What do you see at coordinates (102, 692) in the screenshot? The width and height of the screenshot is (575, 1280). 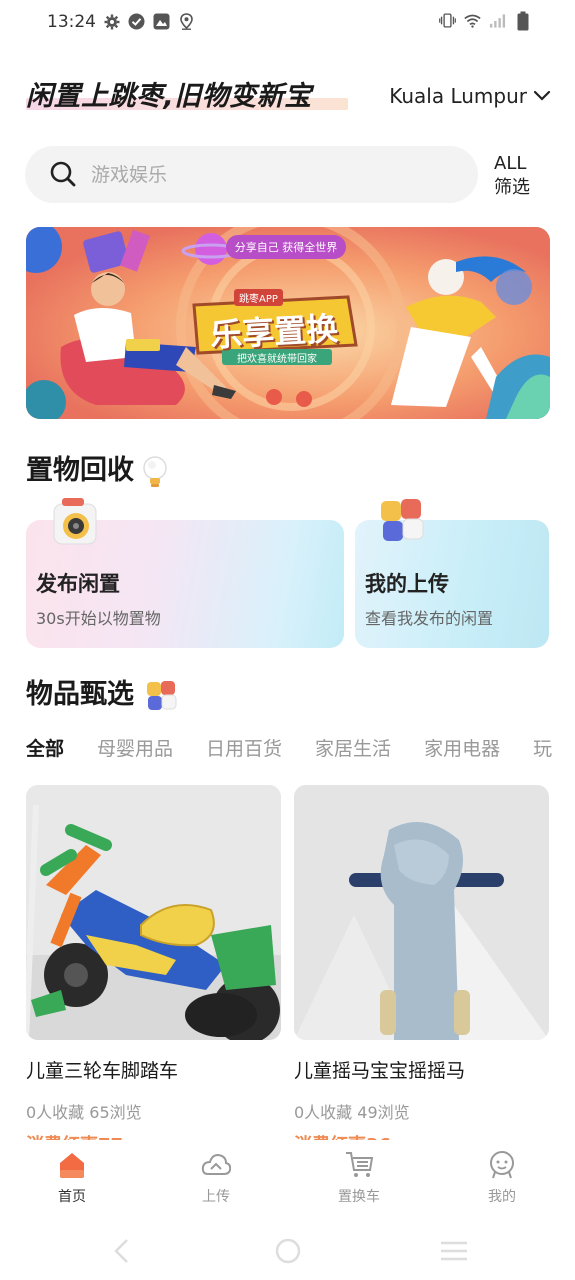 I see `picks-section-title: 物品甄选` at bounding box center [102, 692].